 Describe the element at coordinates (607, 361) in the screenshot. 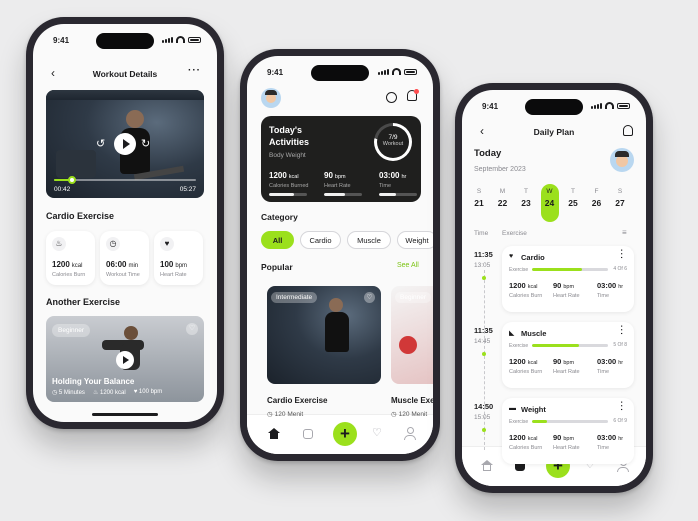

I see `plan-metric-value: 03:00` at that location.